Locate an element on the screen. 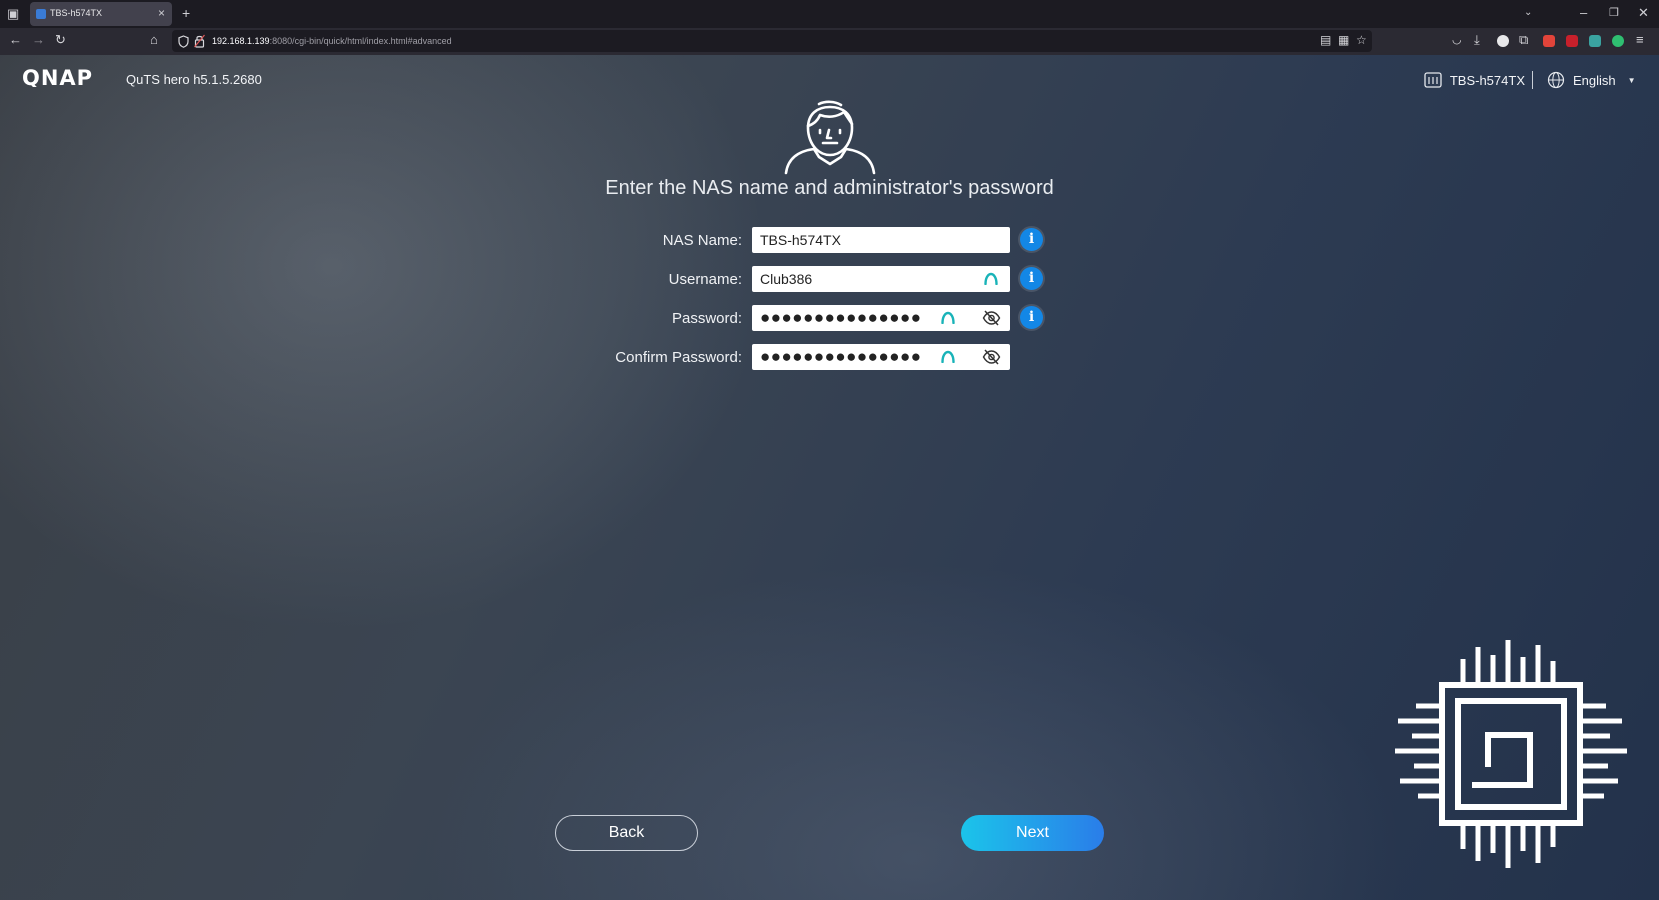 This screenshot has height=900, width=1659. language-selector: English ▼ is located at coordinates (1591, 80).